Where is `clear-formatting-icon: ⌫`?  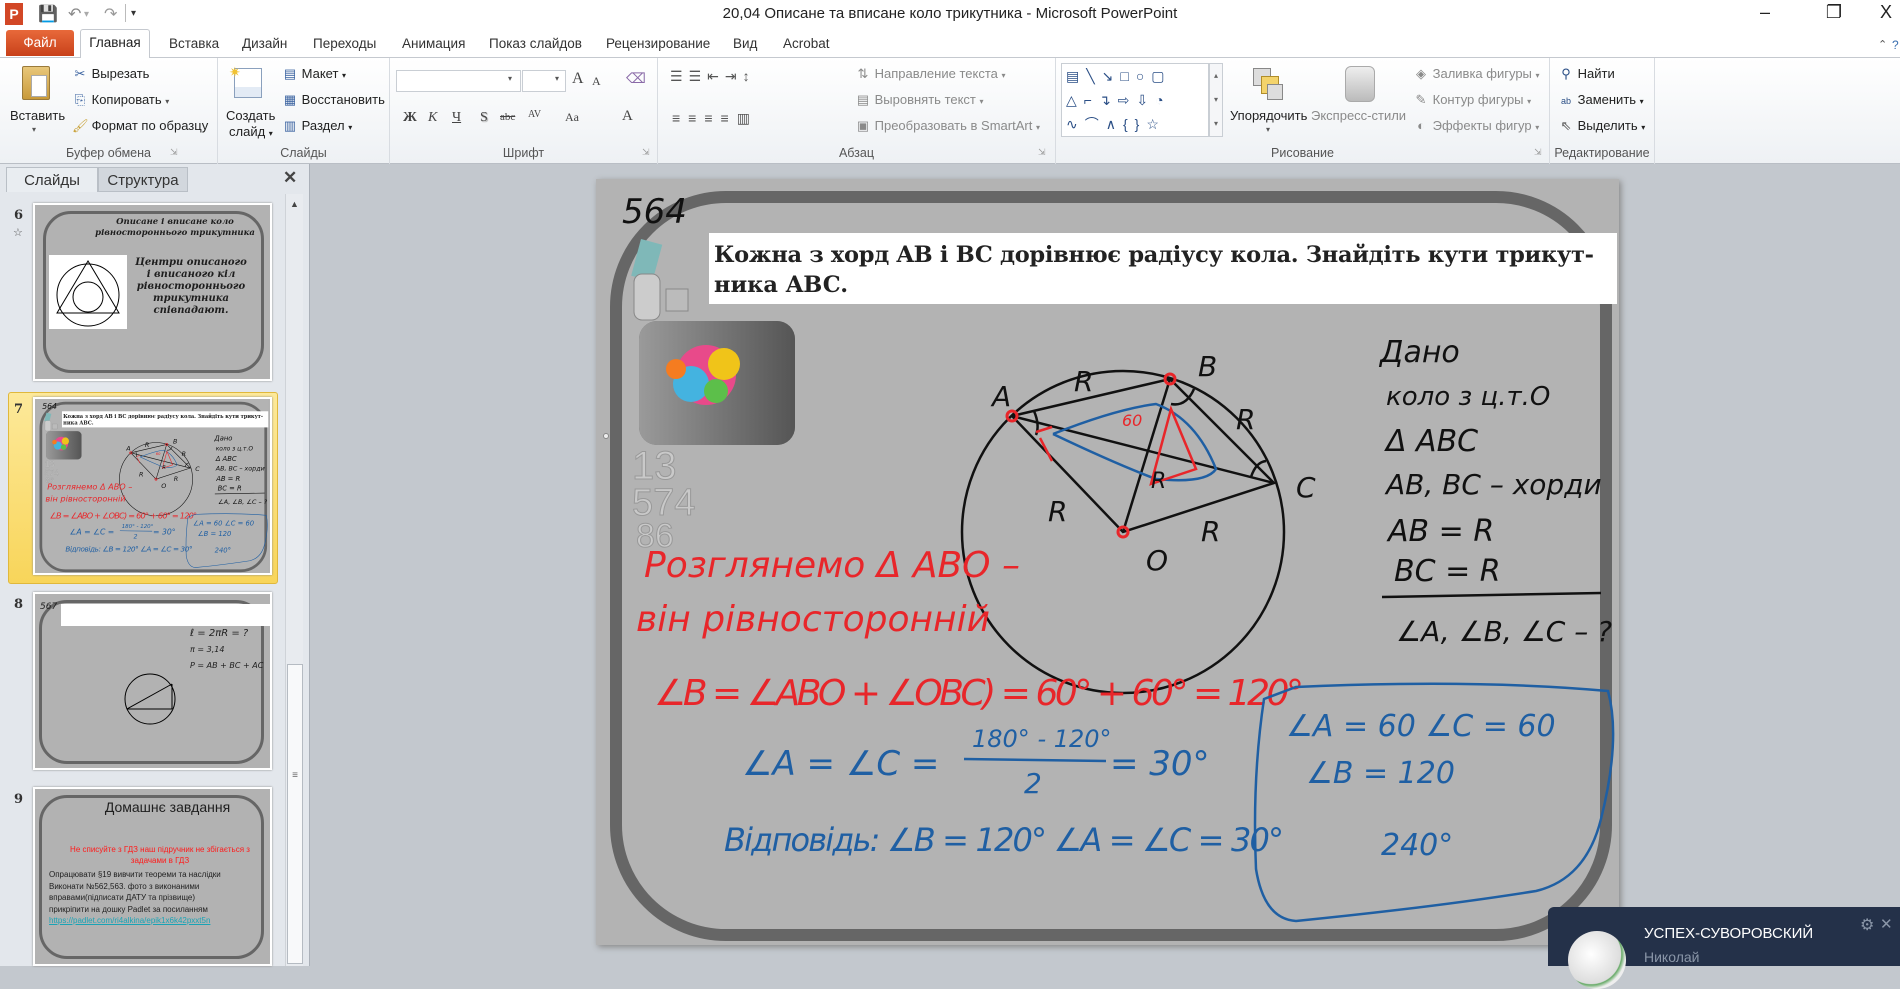 clear-formatting-icon: ⌫ is located at coordinates (636, 78).